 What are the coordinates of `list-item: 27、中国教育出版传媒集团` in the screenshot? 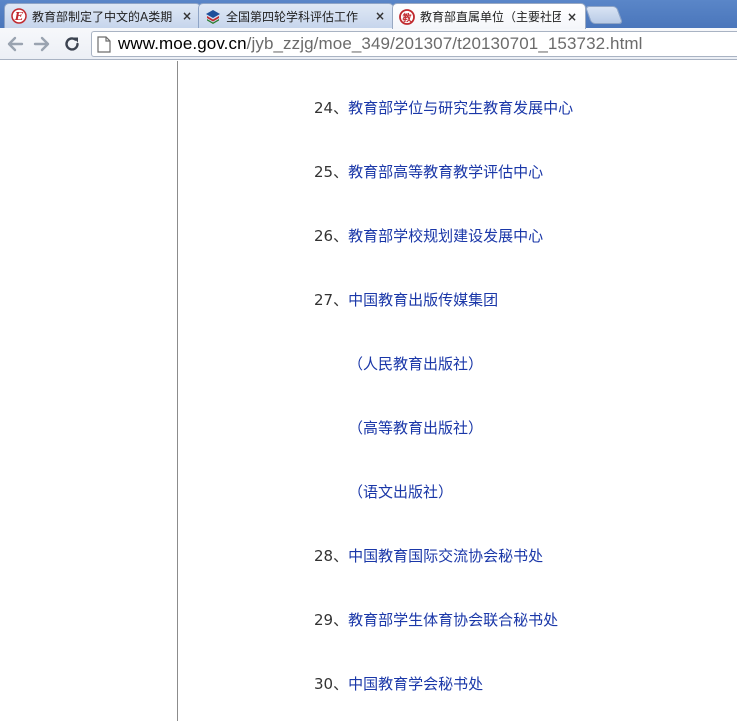 It's located at (406, 300).